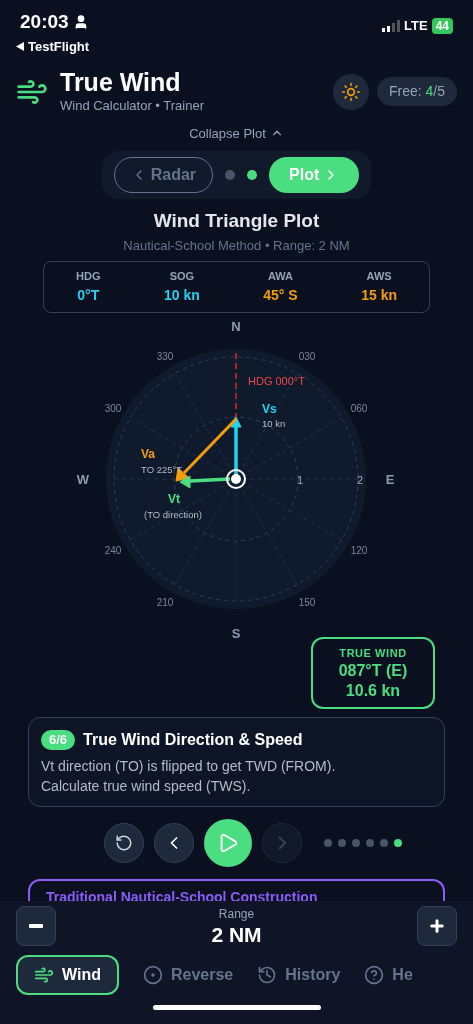 The image size is (473, 1024). What do you see at coordinates (236, 914) in the screenshot?
I see `range-label: Range` at bounding box center [236, 914].